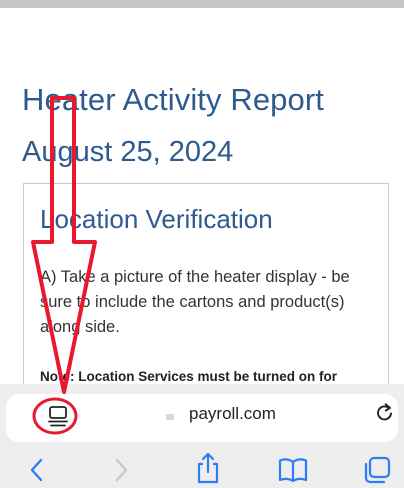 The height and width of the screenshot is (488, 404). I want to click on share-icon, so click(208, 468).